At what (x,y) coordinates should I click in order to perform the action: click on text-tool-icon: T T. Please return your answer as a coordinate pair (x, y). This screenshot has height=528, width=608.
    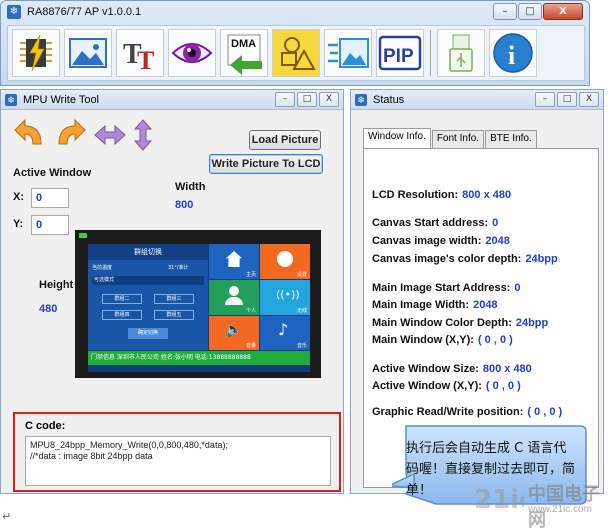
    Looking at the image, I should click on (138, 57).